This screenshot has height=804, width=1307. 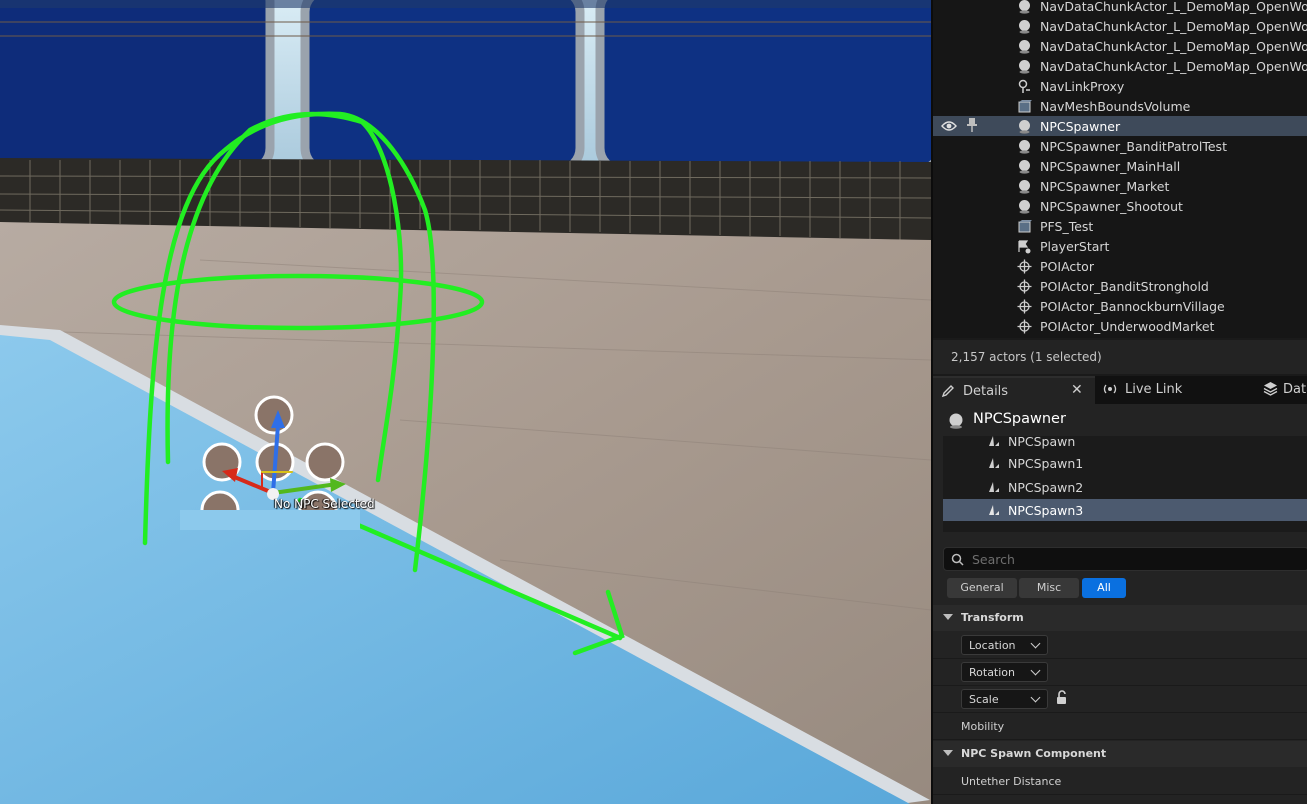 I want to click on panel-tabs: Details ✕ Live Link Data, so click(x=1120, y=390).